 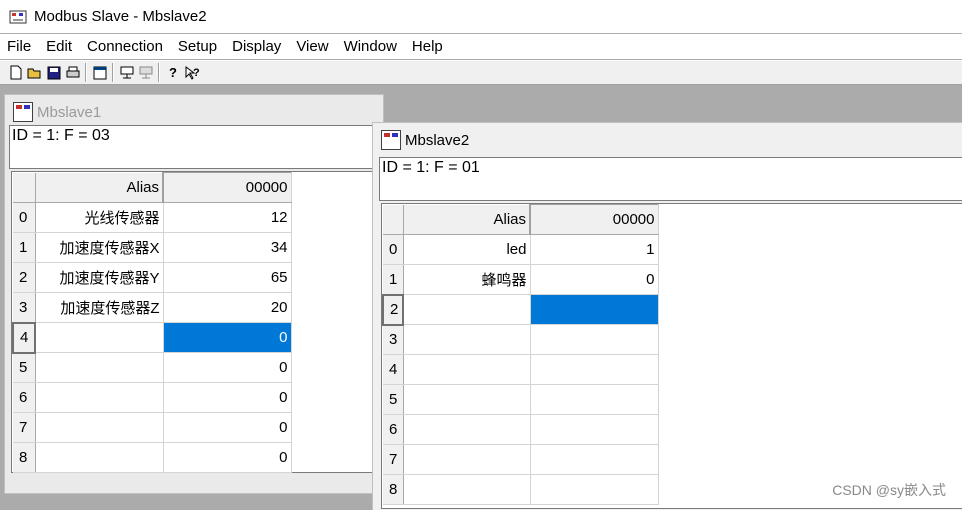 I want to click on value-cell: 65, so click(x=227, y=277).